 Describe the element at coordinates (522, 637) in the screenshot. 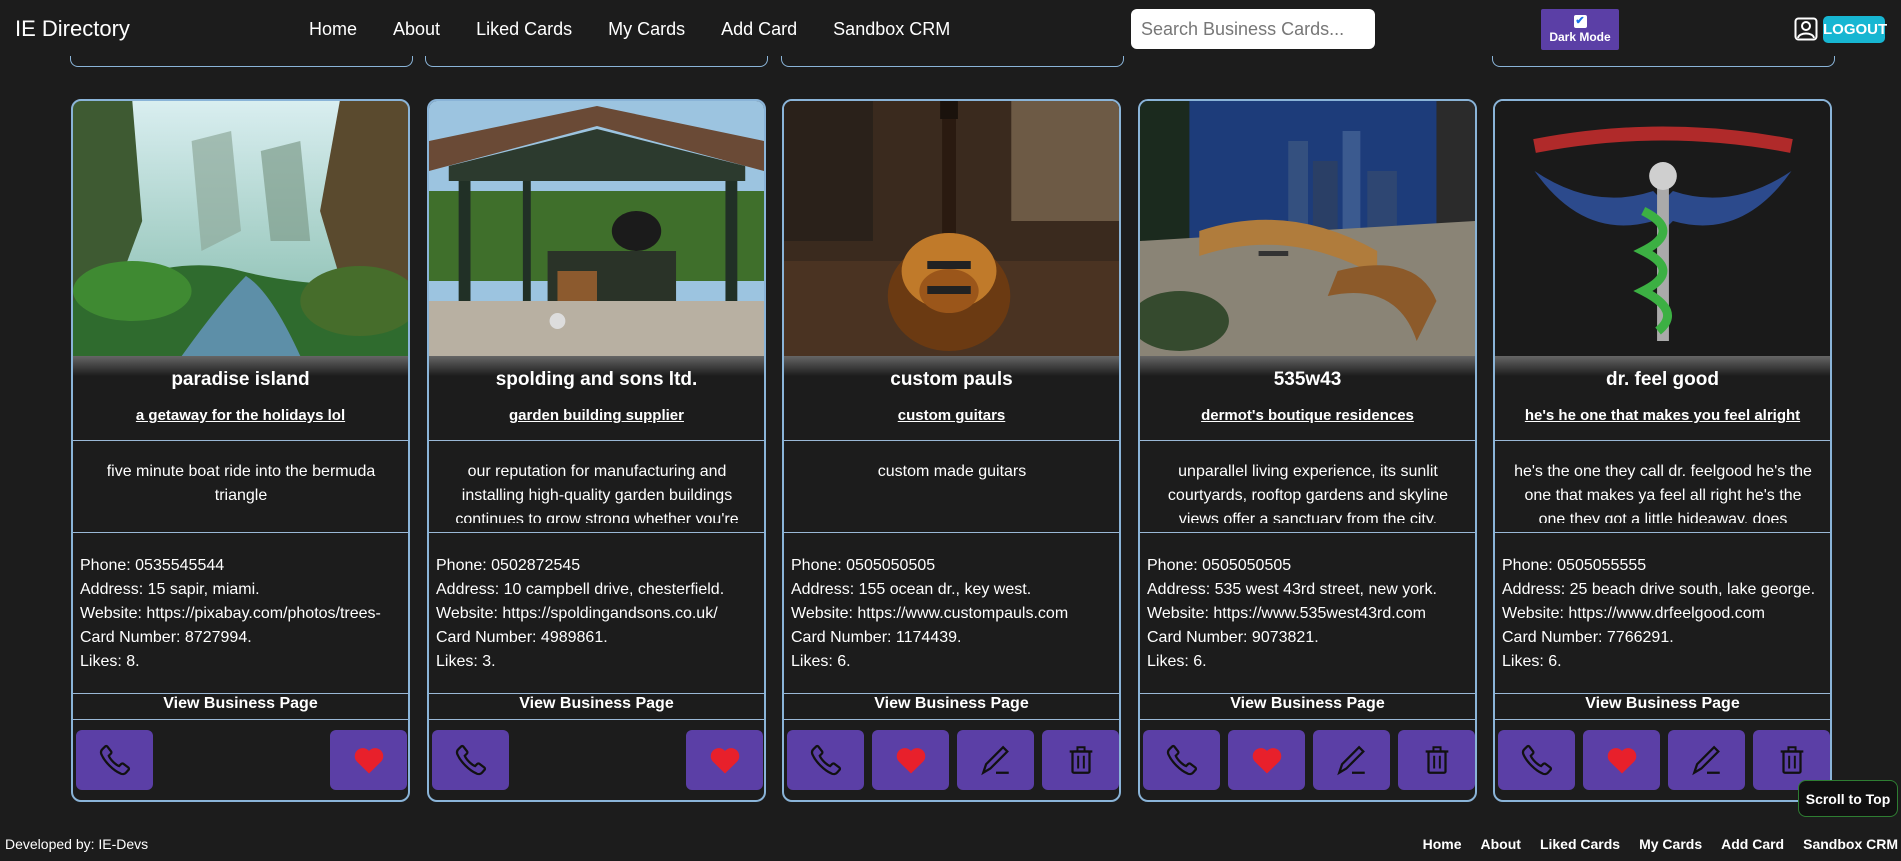

I see `card-number: Card Number: 4989861.` at that location.